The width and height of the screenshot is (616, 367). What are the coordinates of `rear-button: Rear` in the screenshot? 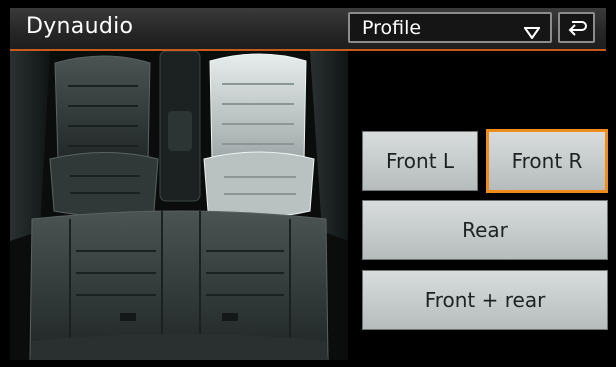 It's located at (485, 230).